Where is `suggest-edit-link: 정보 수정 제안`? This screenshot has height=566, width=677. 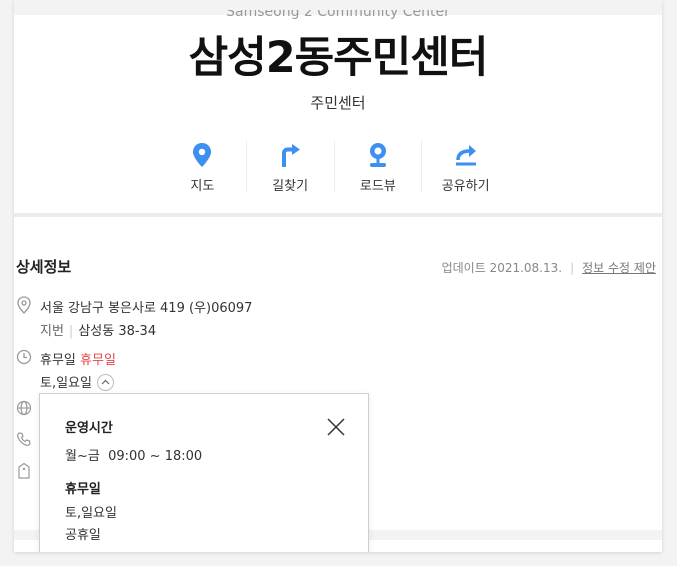 suggest-edit-link: 정보 수정 제안 is located at coordinates (619, 268).